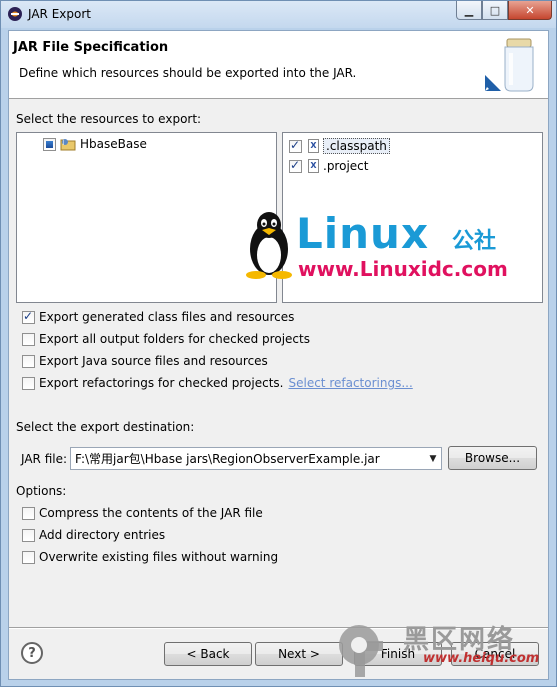 The height and width of the screenshot is (687, 557). Describe the element at coordinates (278, 14) in the screenshot. I see `title-bar: JAR Export ▁ □ ✕` at that location.